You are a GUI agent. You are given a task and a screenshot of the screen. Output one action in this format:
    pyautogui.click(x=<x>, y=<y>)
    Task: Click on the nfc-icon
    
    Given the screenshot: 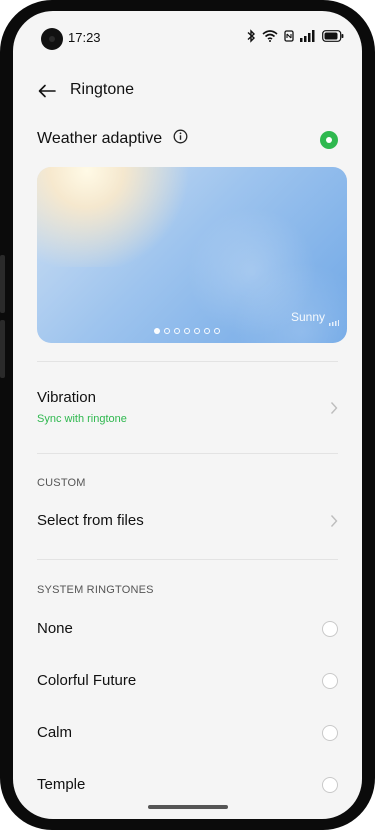 What is the action you would take?
    pyautogui.click(x=289, y=36)
    